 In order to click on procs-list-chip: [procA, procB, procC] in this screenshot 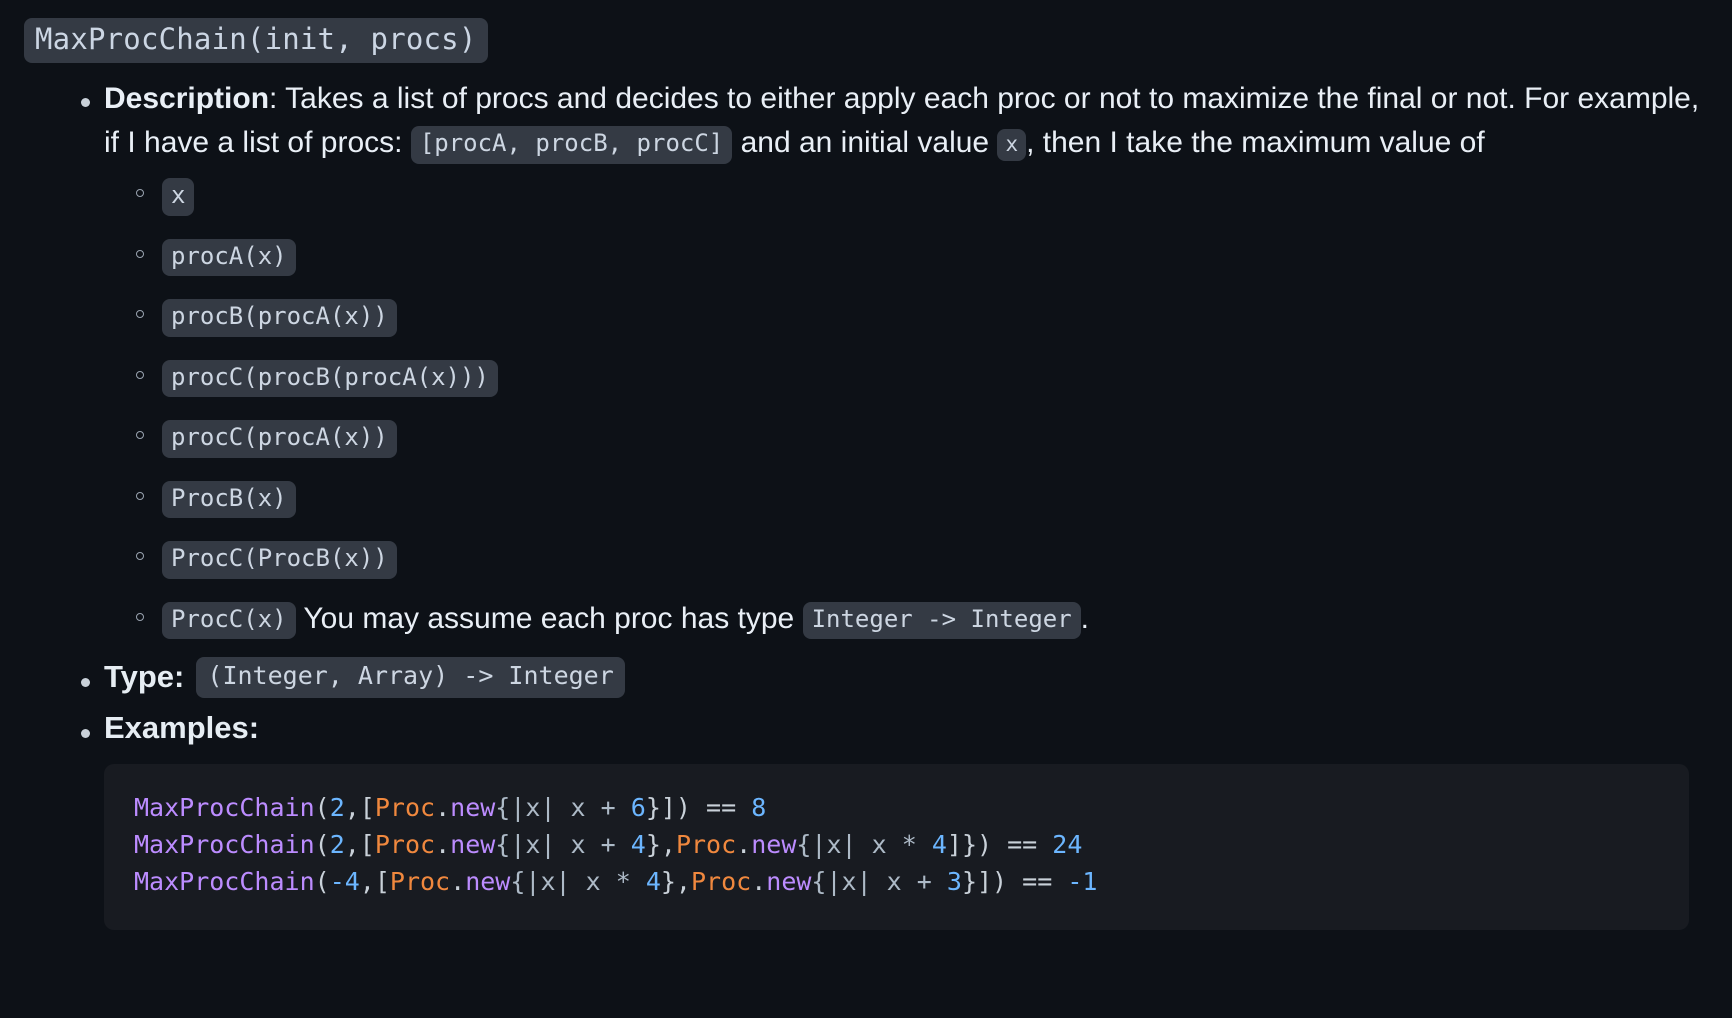, I will do `click(571, 145)`.